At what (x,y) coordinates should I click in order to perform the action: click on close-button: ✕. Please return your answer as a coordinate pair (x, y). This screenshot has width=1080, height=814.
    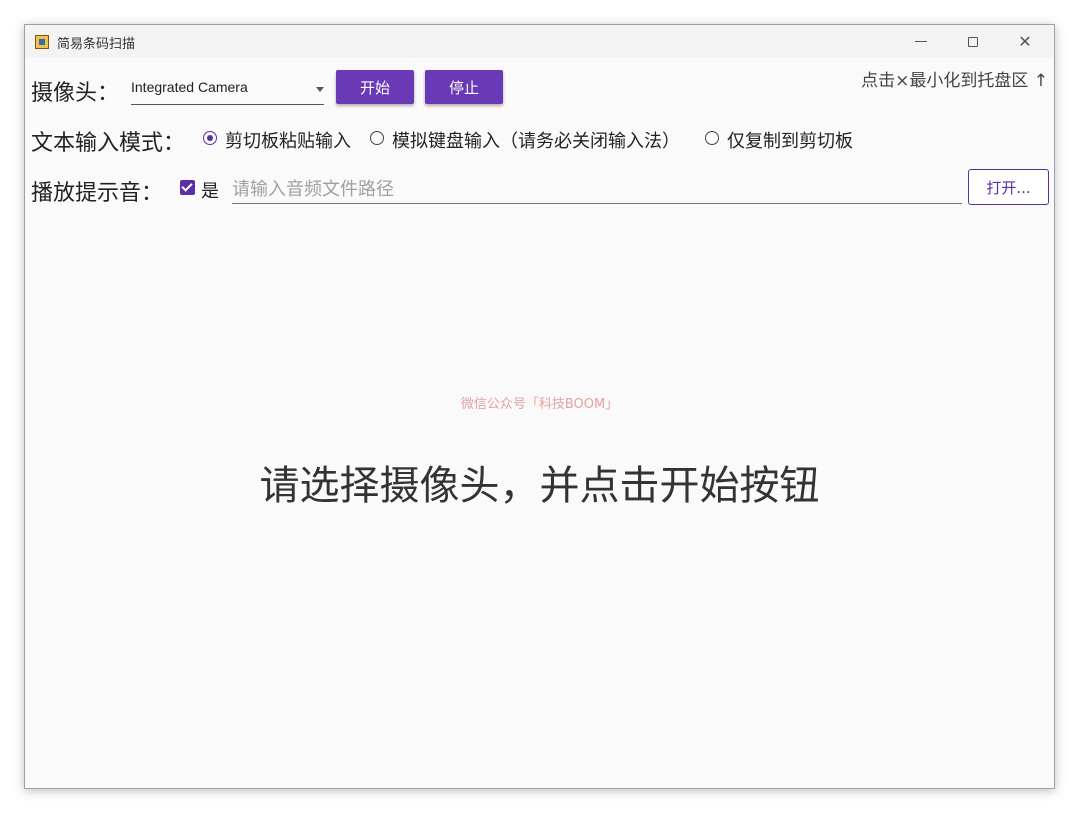
    Looking at the image, I should click on (1025, 41).